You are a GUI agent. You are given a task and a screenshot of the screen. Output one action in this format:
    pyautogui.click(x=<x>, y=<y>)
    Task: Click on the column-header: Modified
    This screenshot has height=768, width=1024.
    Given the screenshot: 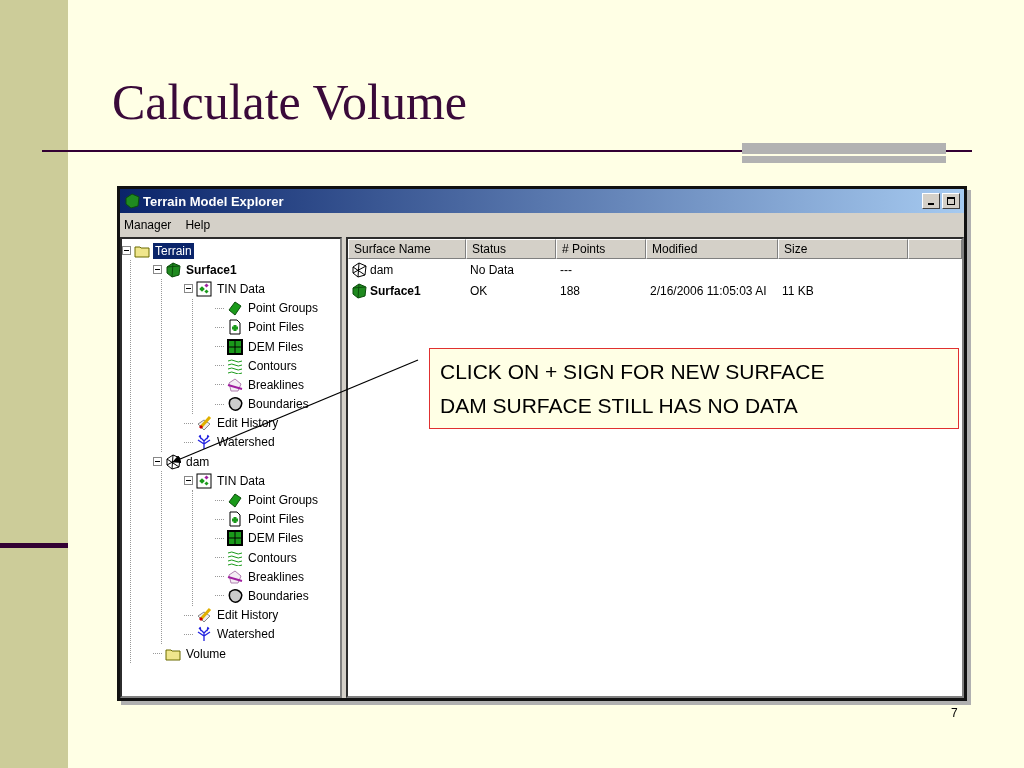 What is the action you would take?
    pyautogui.click(x=712, y=249)
    